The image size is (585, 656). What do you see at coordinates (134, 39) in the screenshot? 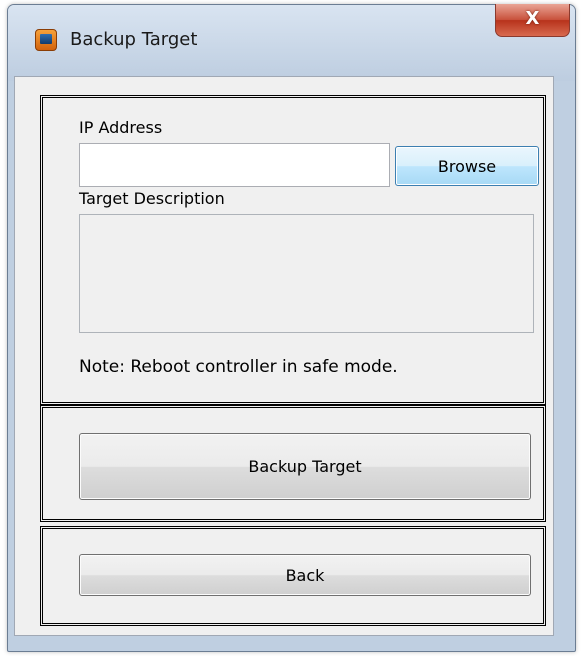
I see `window-title: Backup Target` at bounding box center [134, 39].